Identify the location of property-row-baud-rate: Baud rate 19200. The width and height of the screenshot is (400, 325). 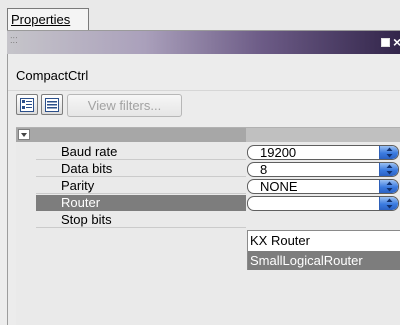
(208, 152).